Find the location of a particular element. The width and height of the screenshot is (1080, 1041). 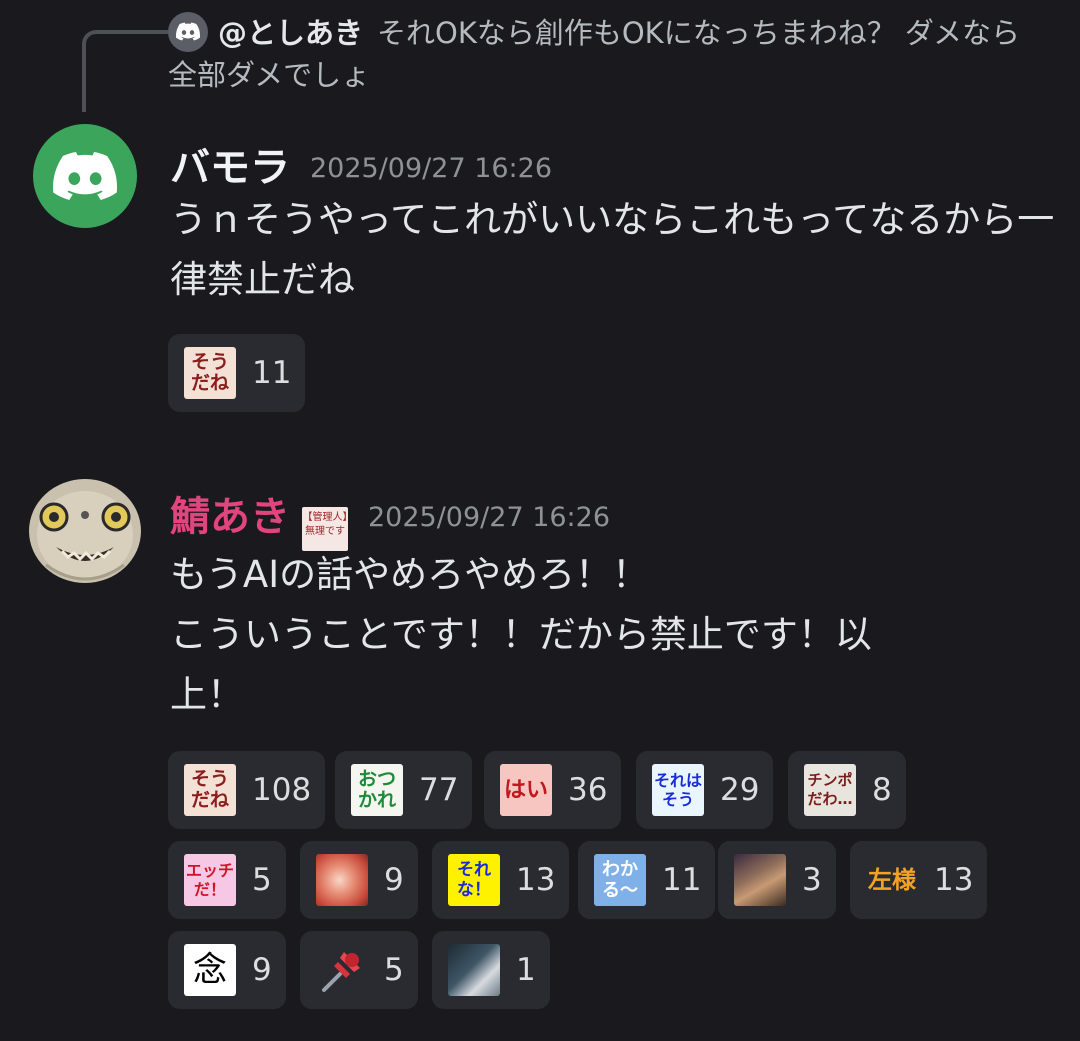

reaction-button: それは そう 29 is located at coordinates (705, 790).